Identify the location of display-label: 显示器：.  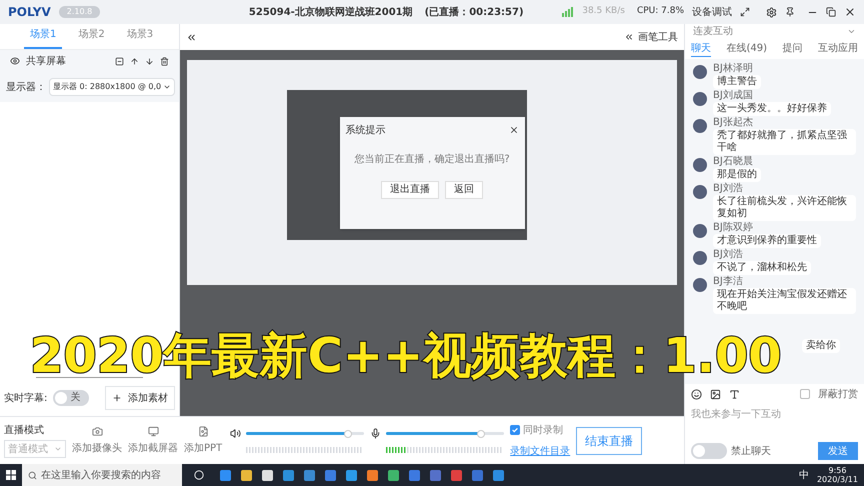
(26, 87).